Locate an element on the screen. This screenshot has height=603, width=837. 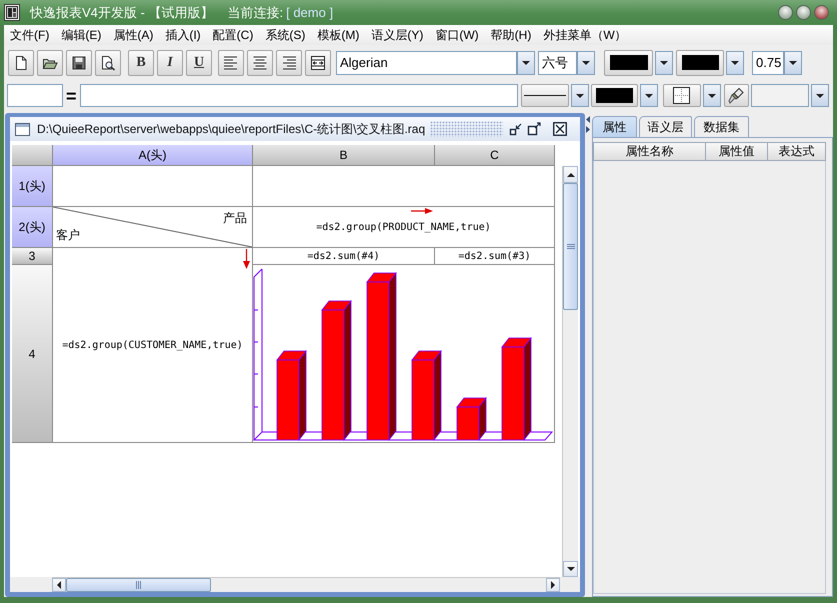
document-title: D:\QuieeReport\server\webapps\quiee\reportFiles\C-统计图\交叉柱图.raq is located at coordinates (231, 129).